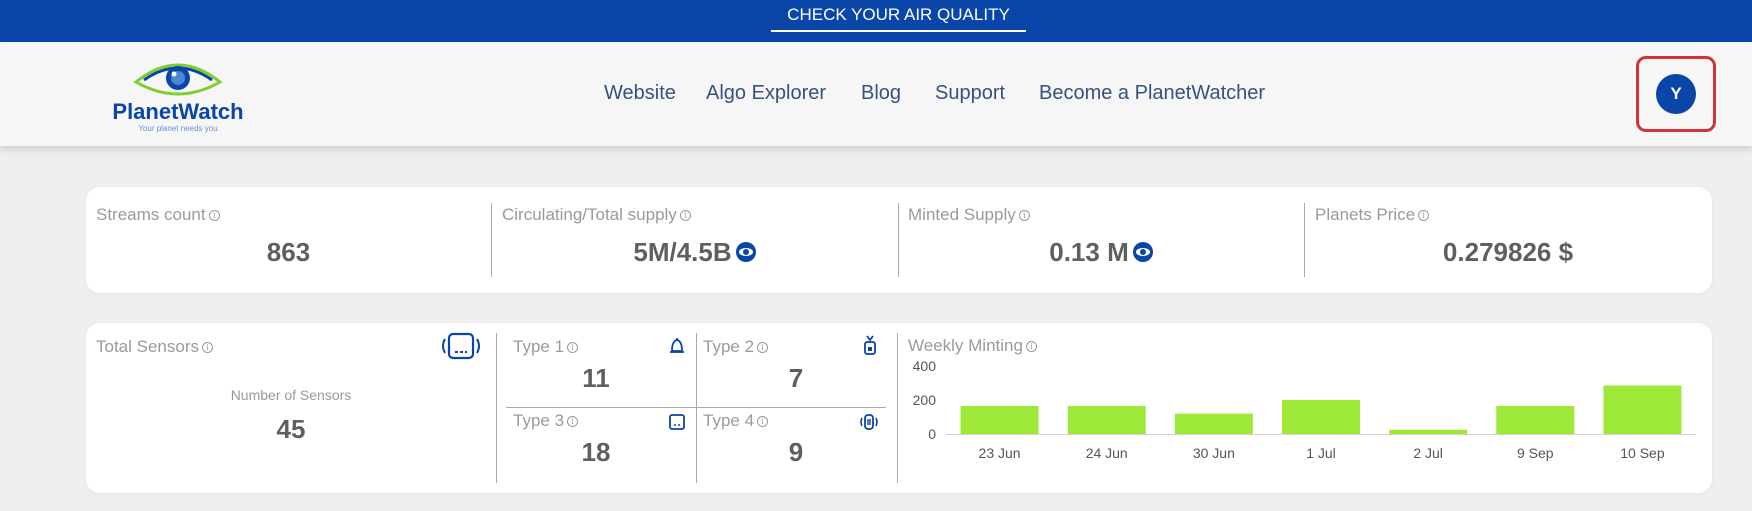  I want to click on top-banner: CHECK YOUR AIR QUALITY, so click(876, 21).